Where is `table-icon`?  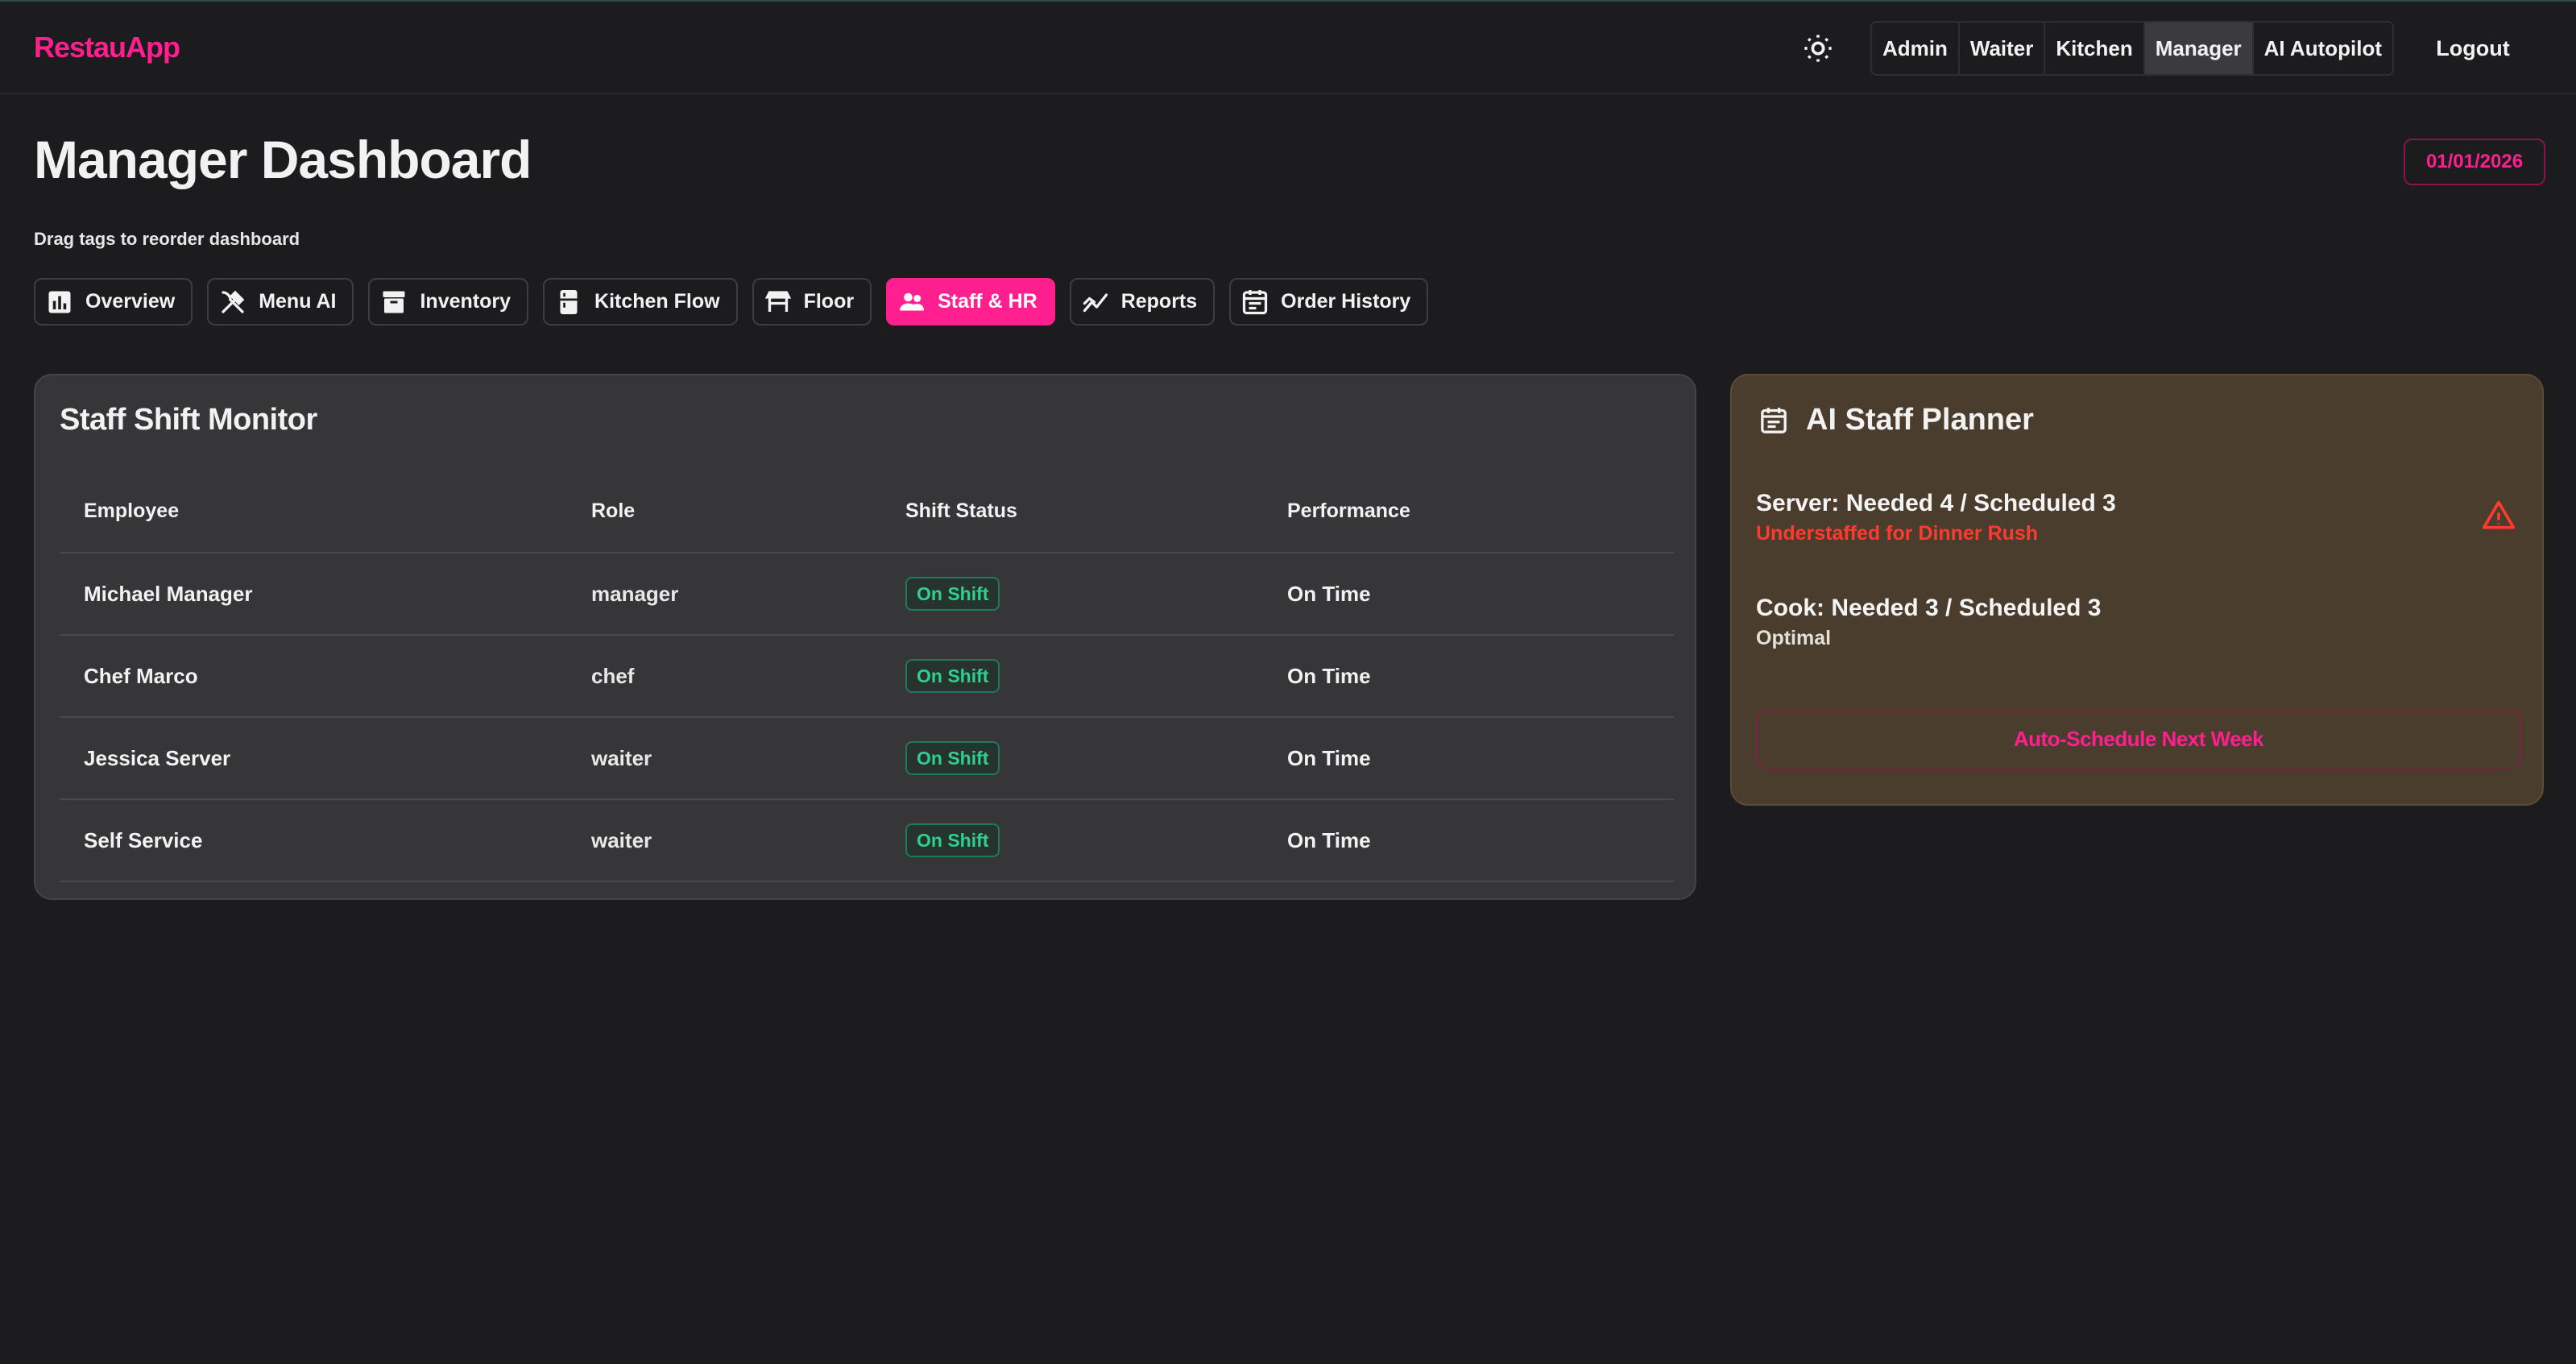 table-icon is located at coordinates (777, 301).